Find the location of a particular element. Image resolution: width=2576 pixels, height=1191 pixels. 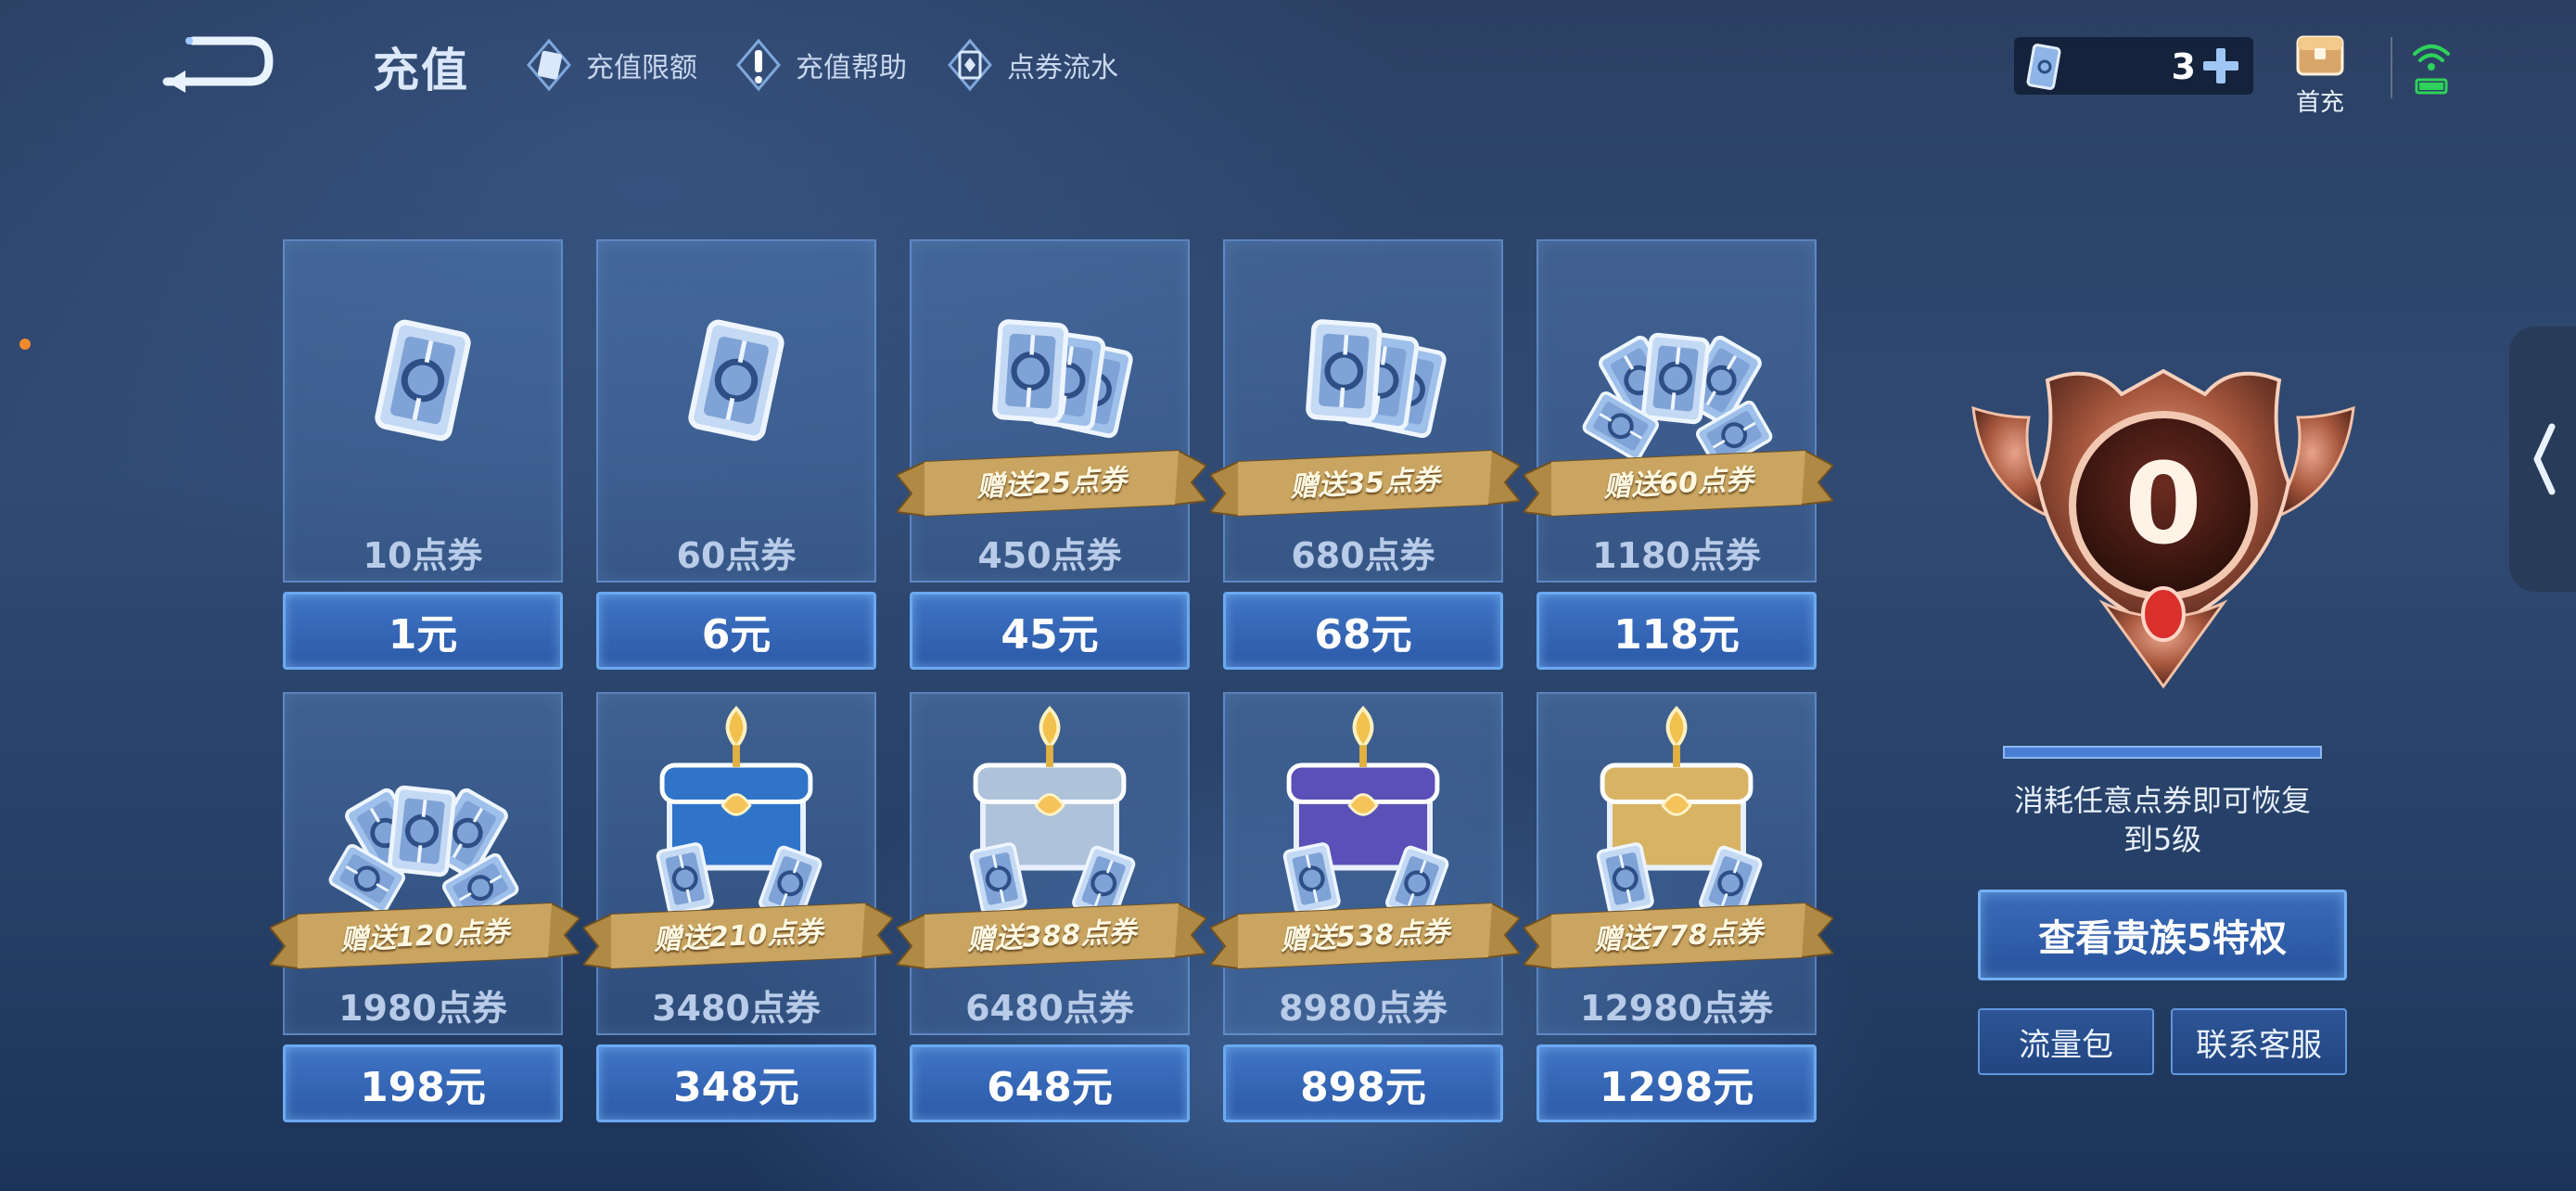

ticket-record-label: 点券流水 is located at coordinates (1062, 68).